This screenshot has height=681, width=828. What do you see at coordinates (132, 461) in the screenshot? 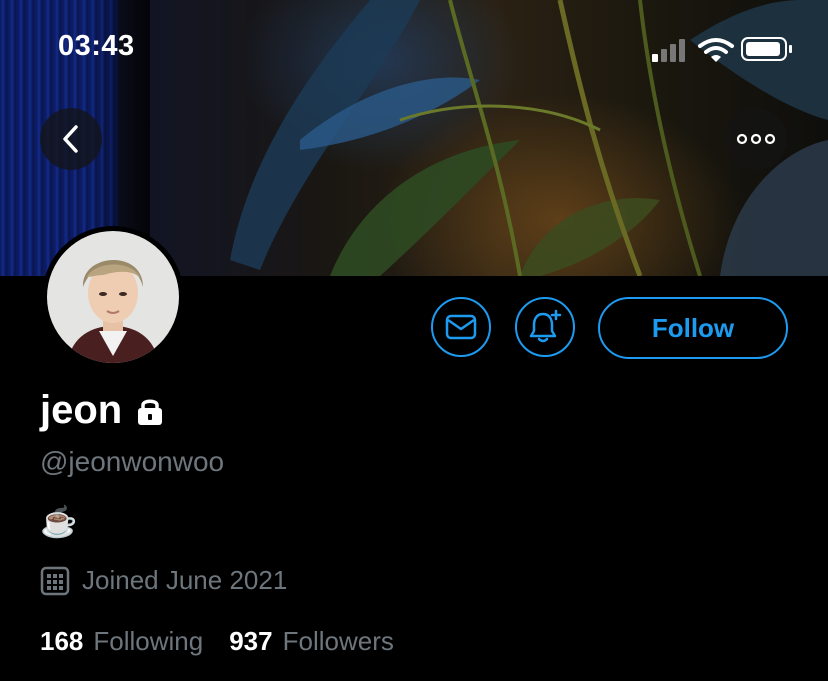
I see `handle: @jeonwonwoo` at bounding box center [132, 461].